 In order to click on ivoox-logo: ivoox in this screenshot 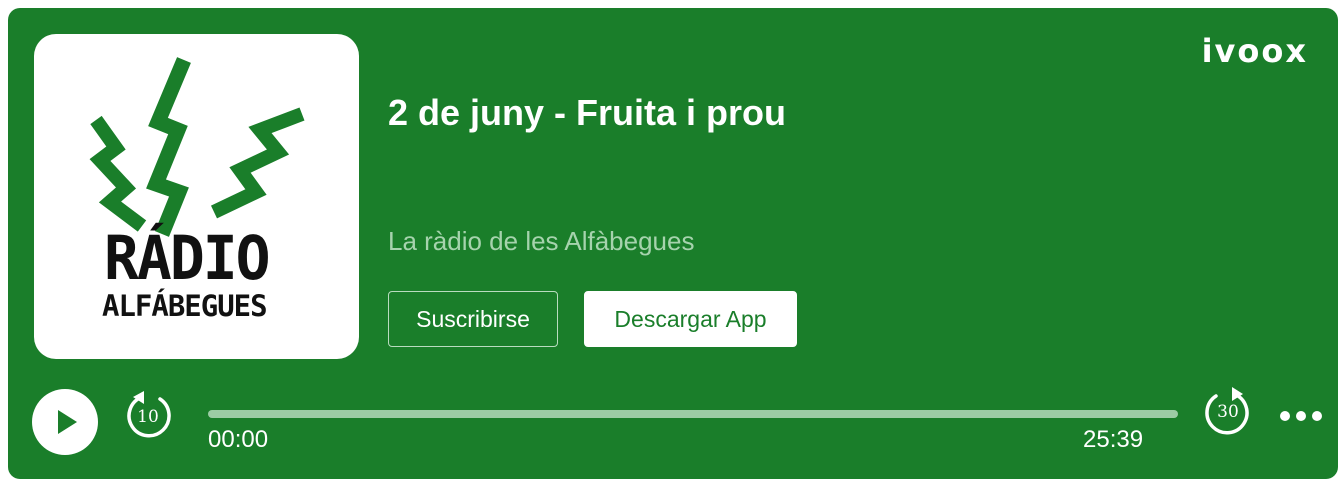, I will do `click(1255, 51)`.